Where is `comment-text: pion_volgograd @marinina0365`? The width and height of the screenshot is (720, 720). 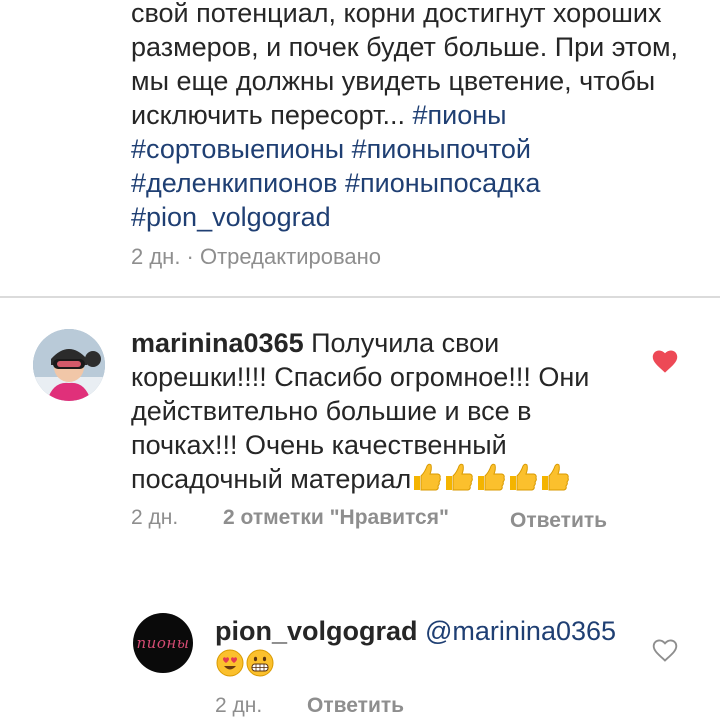 comment-text: pion_volgograd @marinina0365 is located at coordinates (425, 650).